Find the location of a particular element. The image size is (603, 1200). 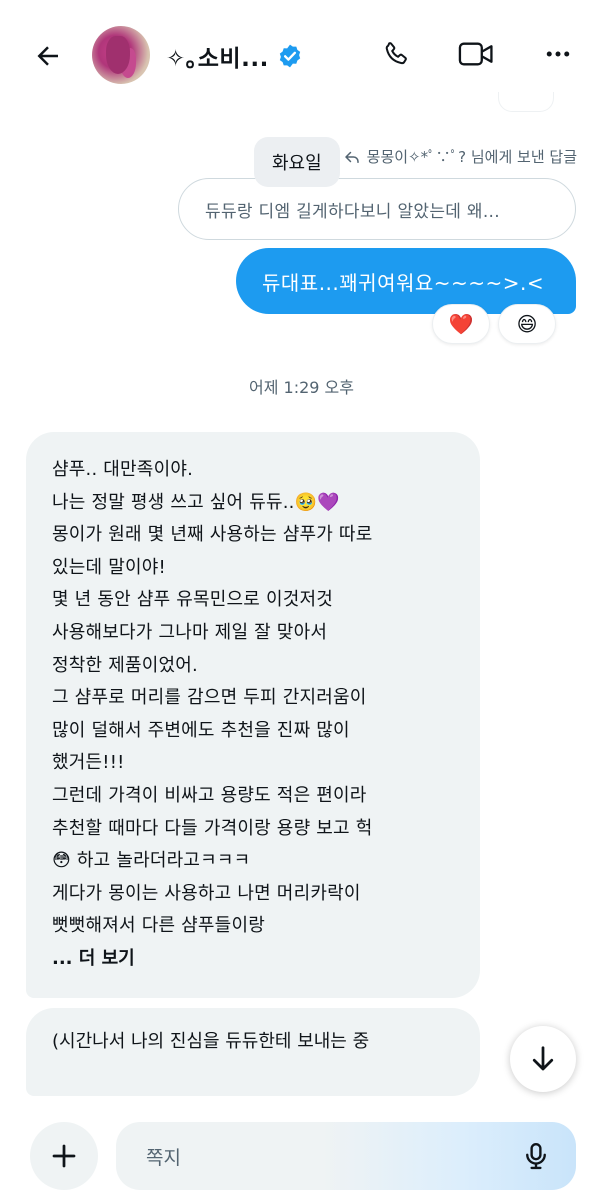

more-options-button is located at coordinates (558, 54).